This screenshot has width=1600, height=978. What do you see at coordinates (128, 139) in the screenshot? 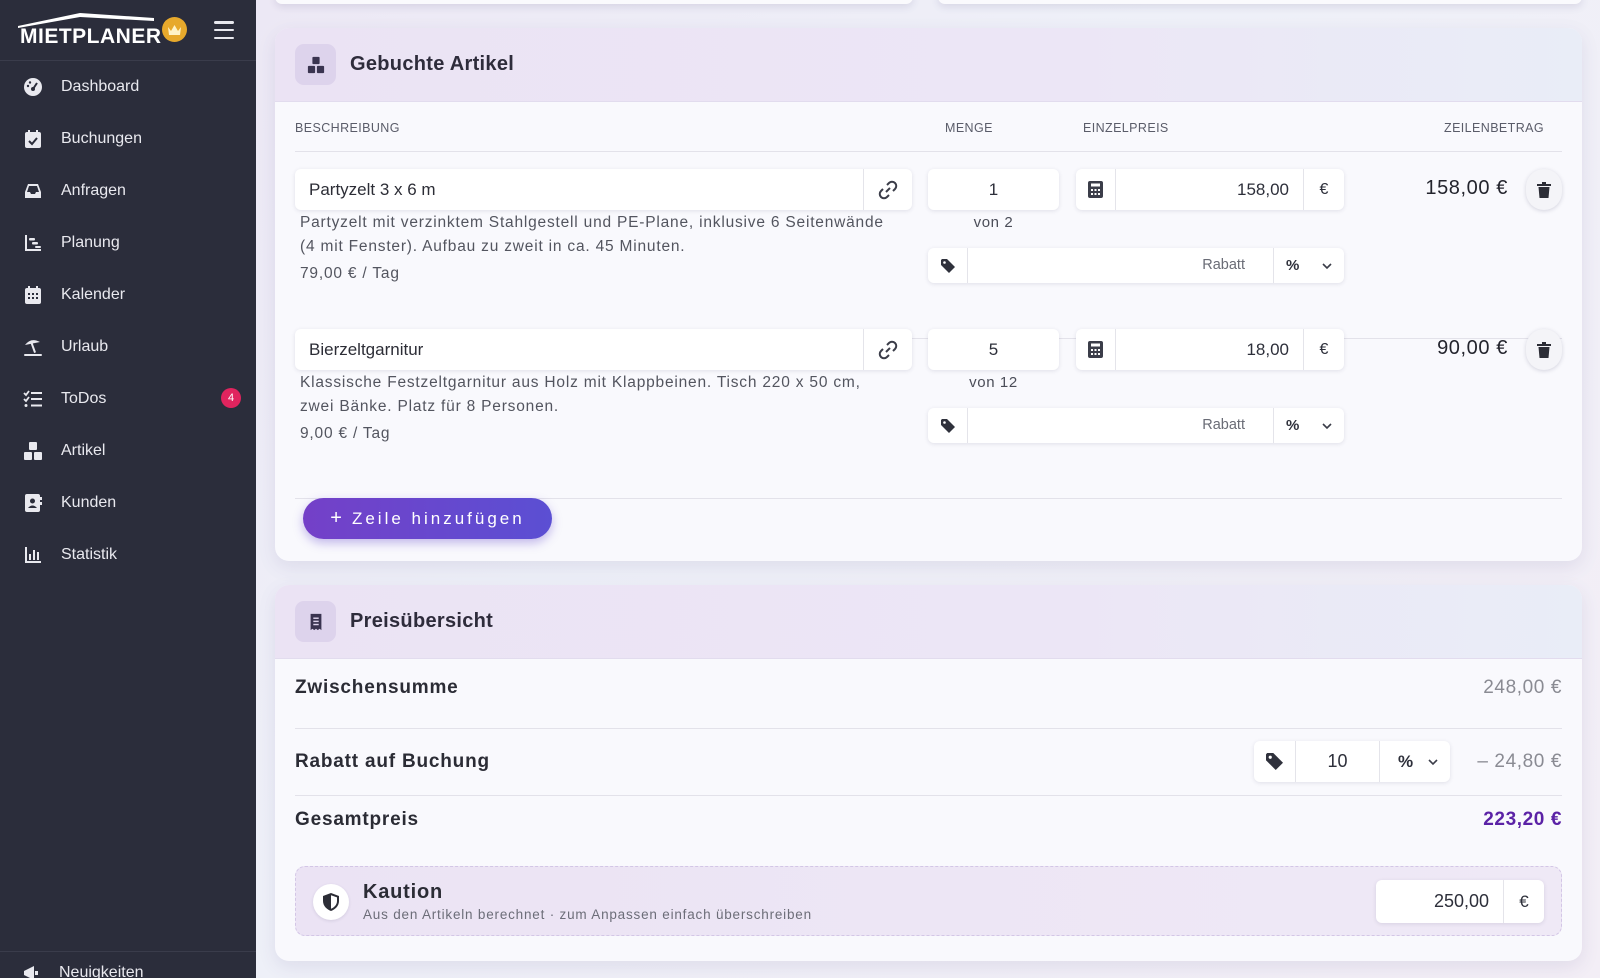
I see `sidebar-item-buchungen: Buchungen` at bounding box center [128, 139].